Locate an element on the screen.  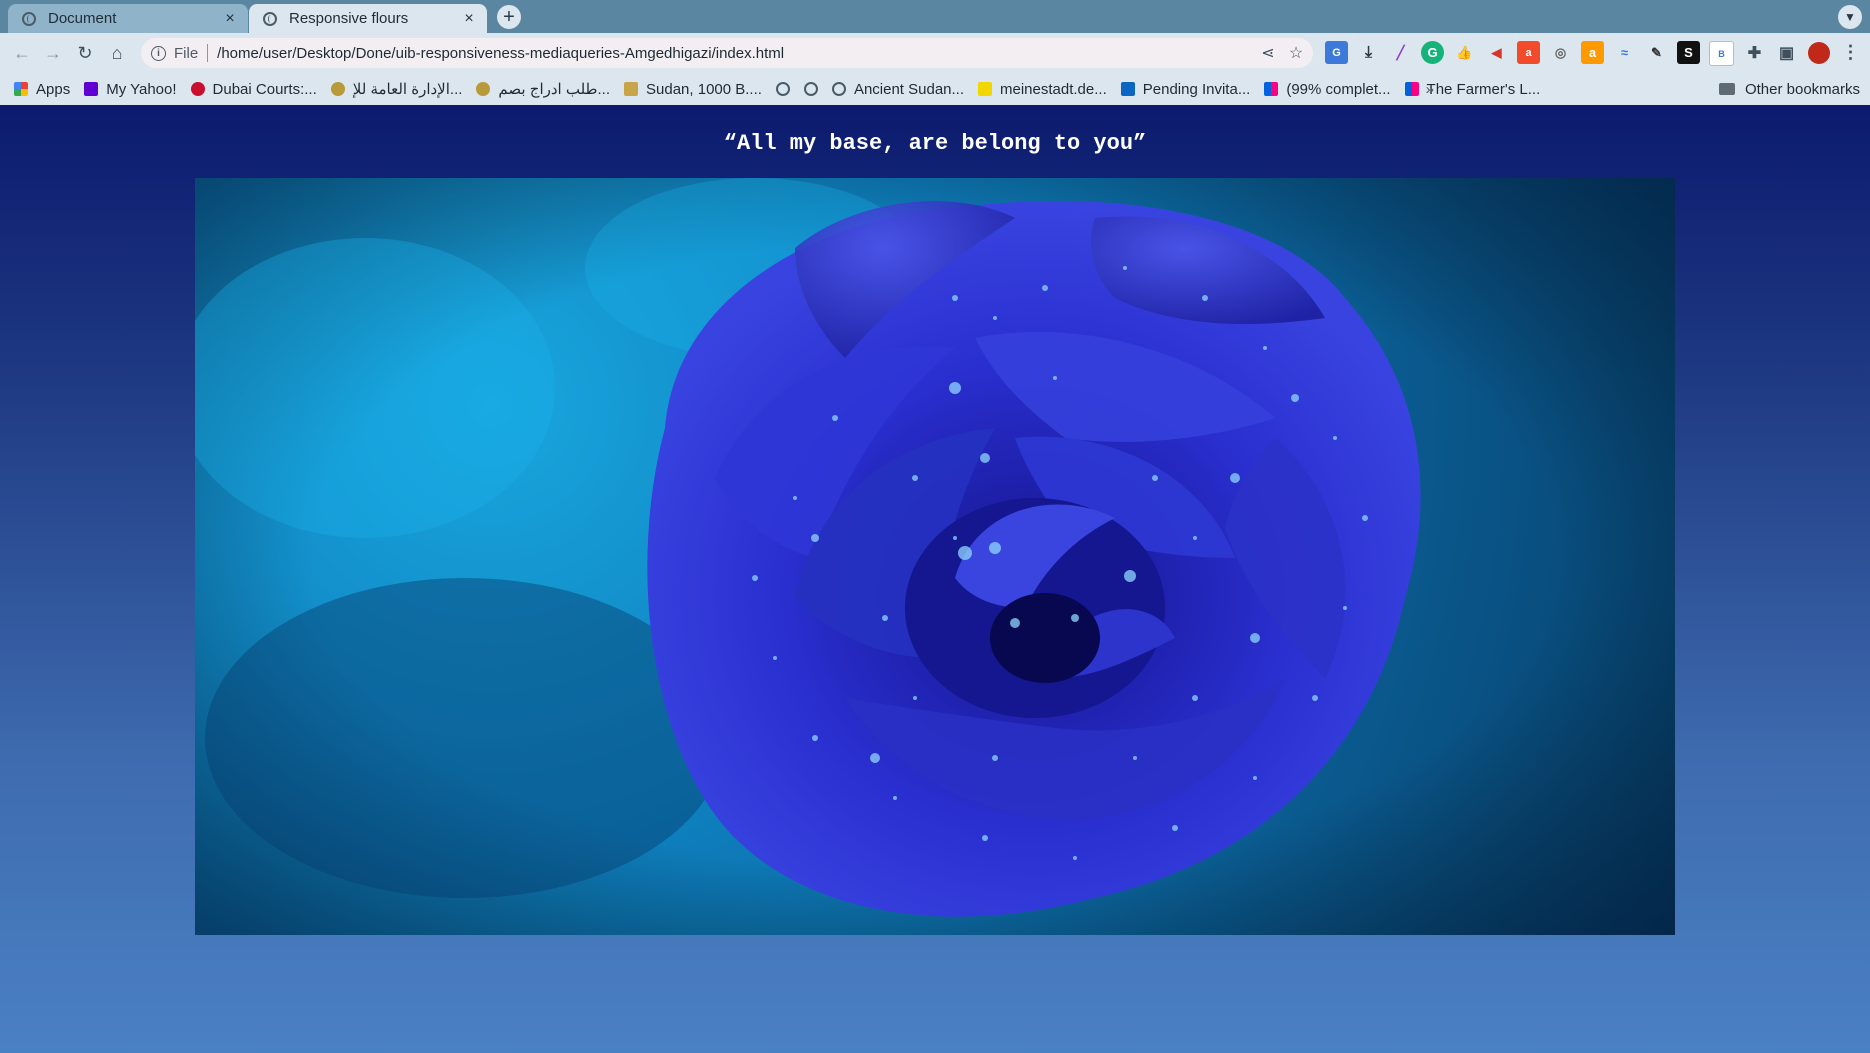
circle-extension-icon: ◎ is located at coordinates (1560, 52).